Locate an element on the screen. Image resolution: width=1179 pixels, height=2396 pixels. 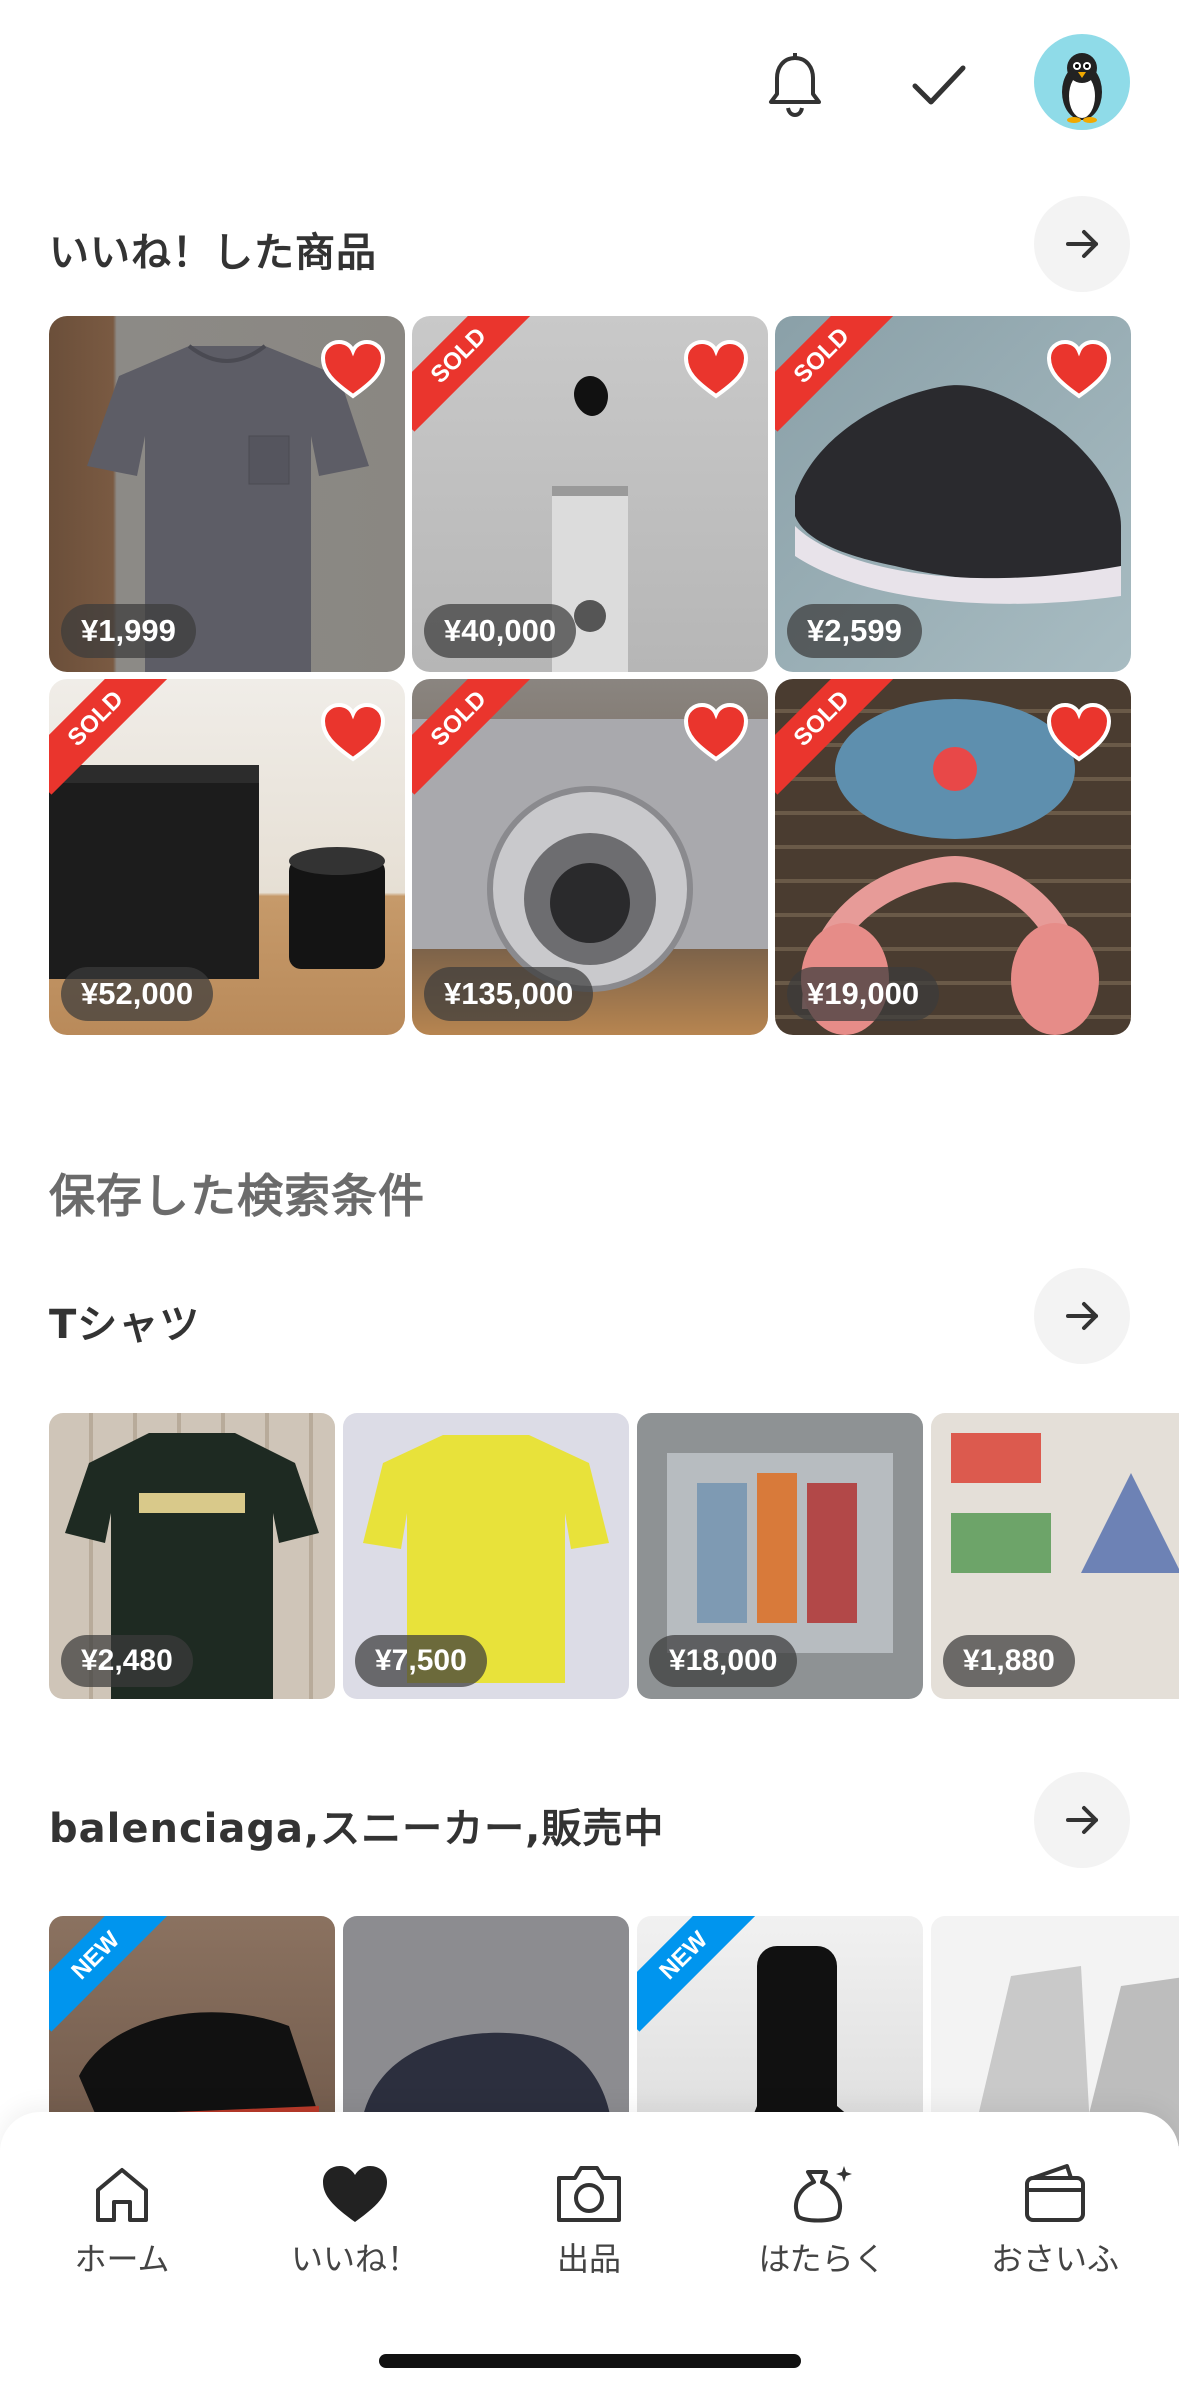
search-result-item: ¥18,000 is located at coordinates (780, 1556).